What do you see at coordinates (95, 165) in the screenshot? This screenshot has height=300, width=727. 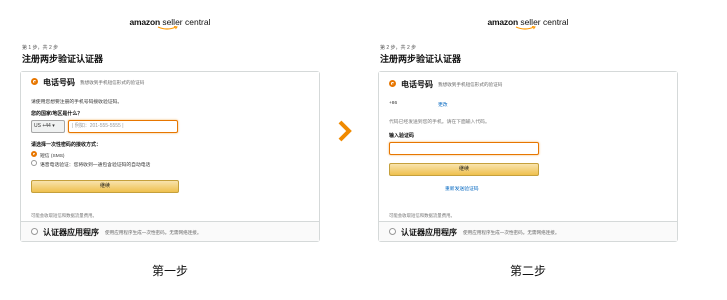 I see `voice-label: 语音电话验证：您将收到一通包含验证码的自动电话` at bounding box center [95, 165].